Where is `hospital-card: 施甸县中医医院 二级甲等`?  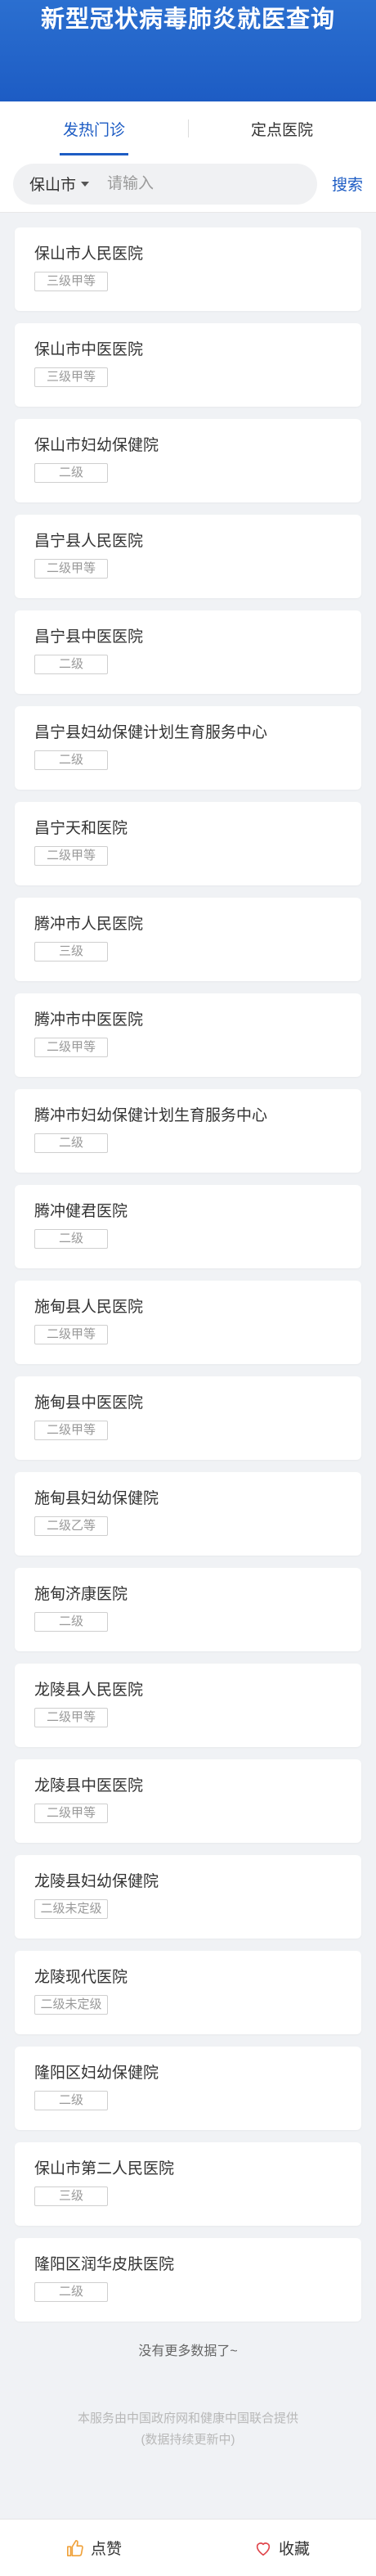
hospital-card: 施甸县中医医院 二级甲等 is located at coordinates (188, 1418).